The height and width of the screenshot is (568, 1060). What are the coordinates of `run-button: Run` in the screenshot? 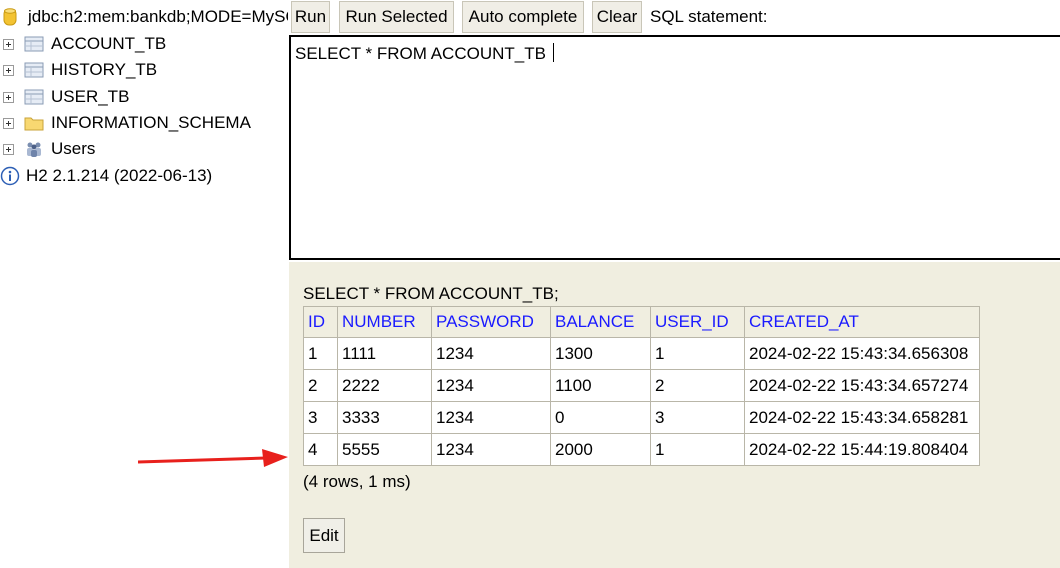 It's located at (310, 17).